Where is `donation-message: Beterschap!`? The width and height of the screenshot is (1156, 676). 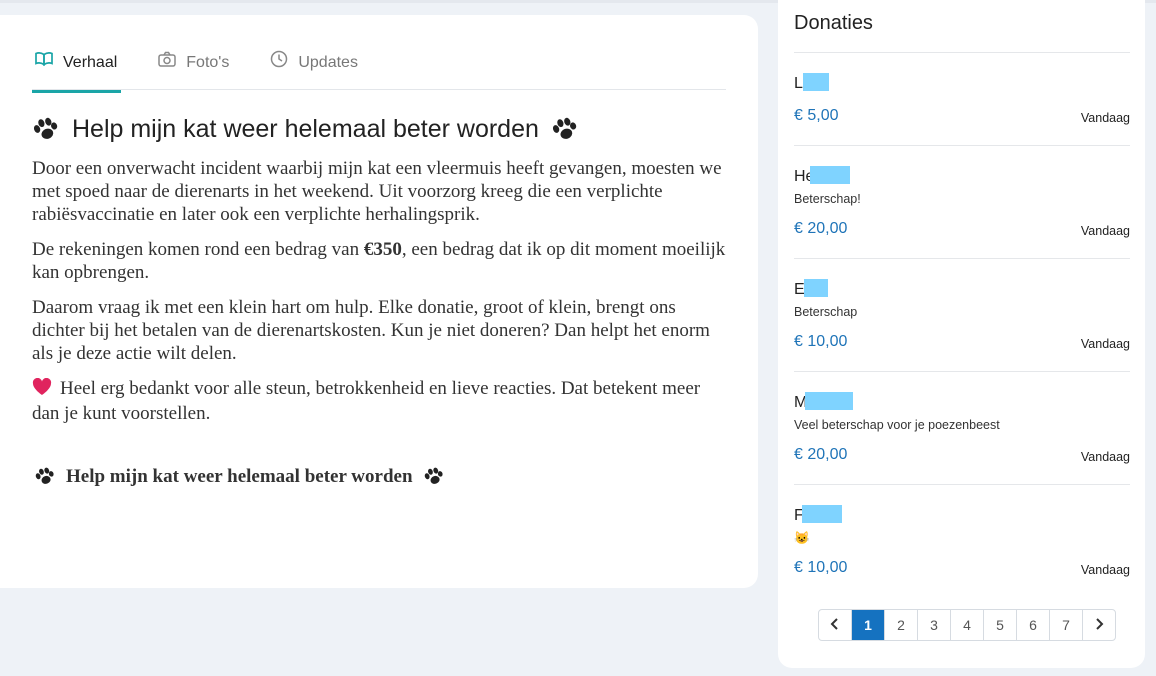 donation-message: Beterschap! is located at coordinates (827, 199).